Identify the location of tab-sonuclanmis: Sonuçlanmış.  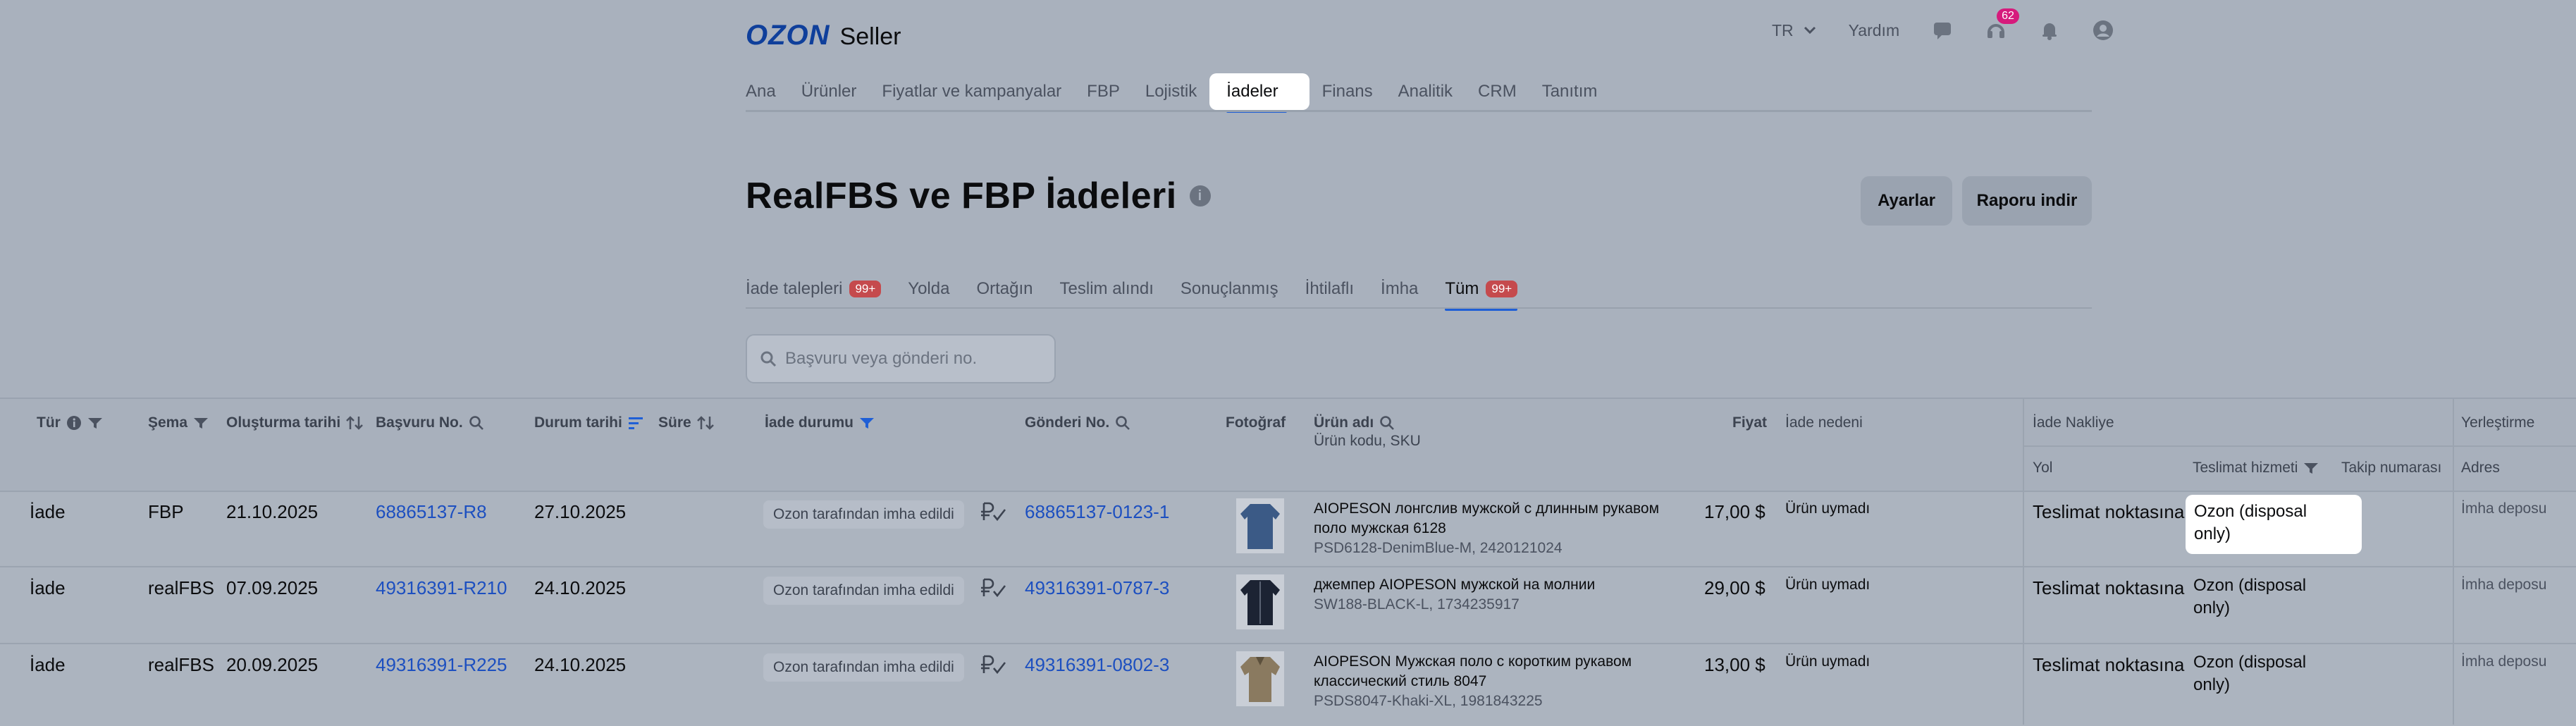
(1230, 289).